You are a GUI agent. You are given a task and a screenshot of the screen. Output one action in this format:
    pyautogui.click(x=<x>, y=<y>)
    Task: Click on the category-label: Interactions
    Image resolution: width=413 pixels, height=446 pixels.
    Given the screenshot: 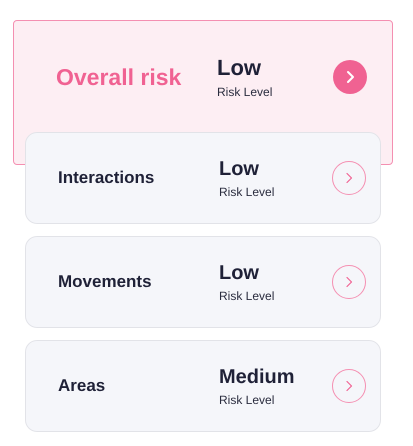 What is the action you would take?
    pyautogui.click(x=107, y=178)
    